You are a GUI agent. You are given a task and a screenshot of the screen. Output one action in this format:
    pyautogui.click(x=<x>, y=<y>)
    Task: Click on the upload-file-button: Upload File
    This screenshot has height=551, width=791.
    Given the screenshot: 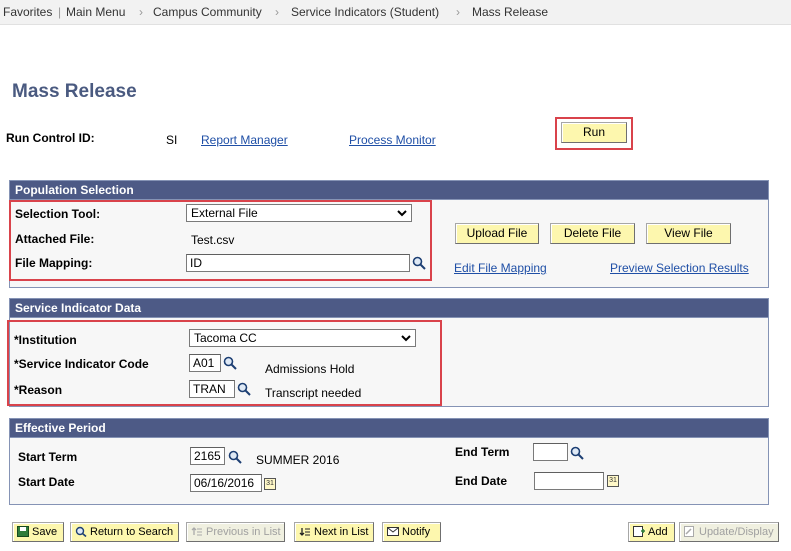 What is the action you would take?
    pyautogui.click(x=497, y=233)
    